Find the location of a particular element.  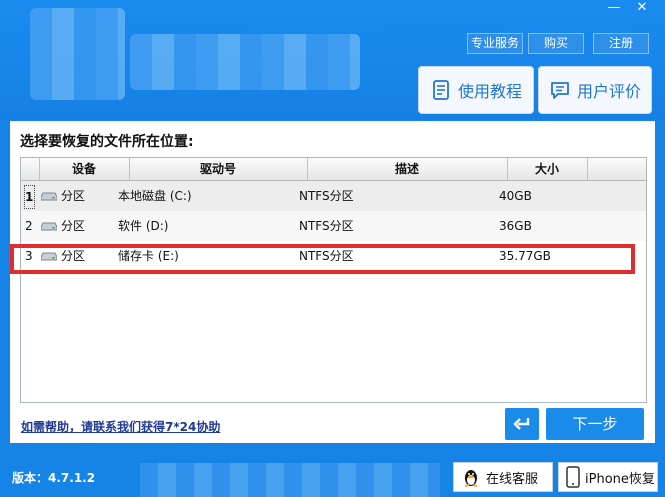

version-label: 版本：4.7.1.2 is located at coordinates (54, 478).